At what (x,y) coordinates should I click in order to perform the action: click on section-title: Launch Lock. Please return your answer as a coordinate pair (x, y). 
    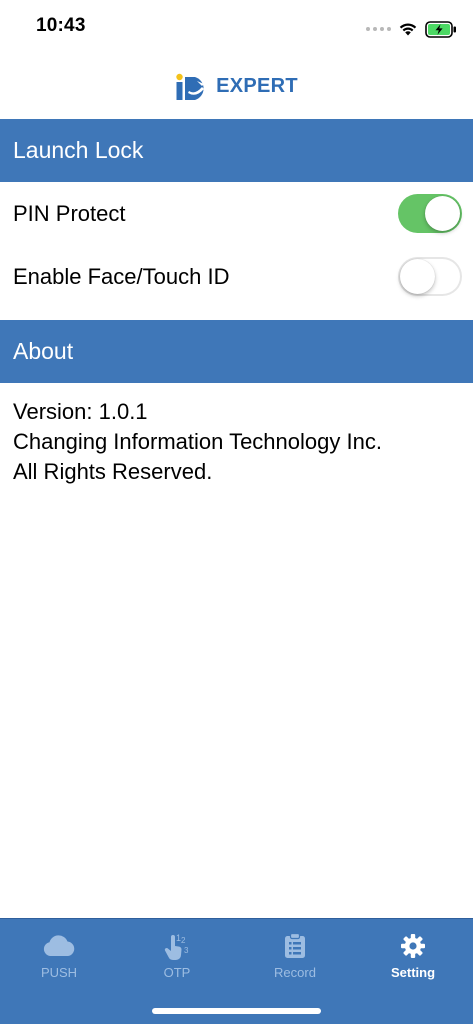
    Looking at the image, I should click on (78, 150).